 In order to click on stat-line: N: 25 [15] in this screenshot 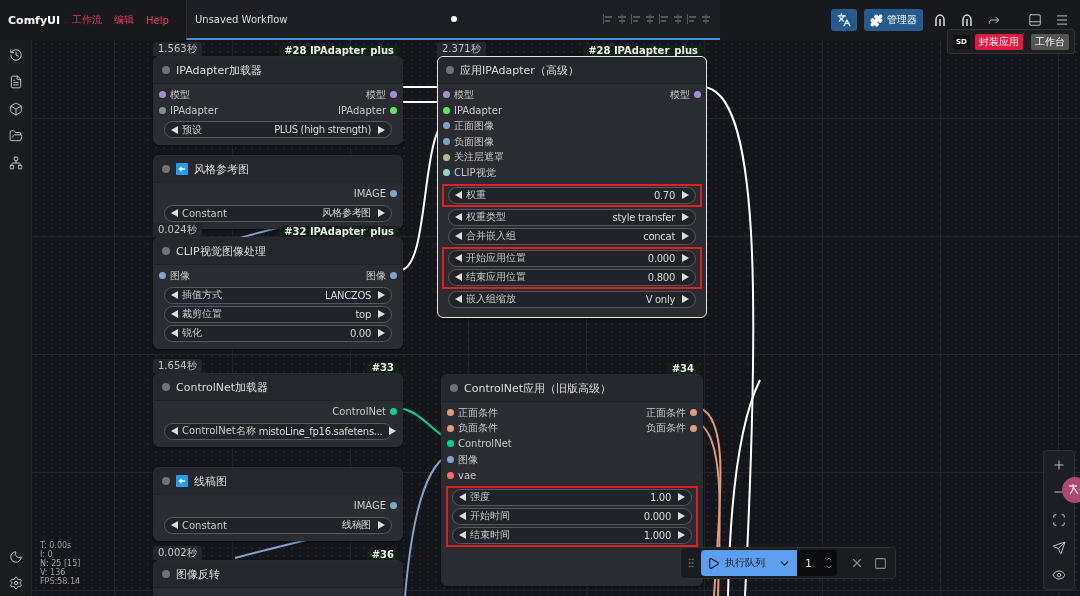, I will do `click(60, 563)`.